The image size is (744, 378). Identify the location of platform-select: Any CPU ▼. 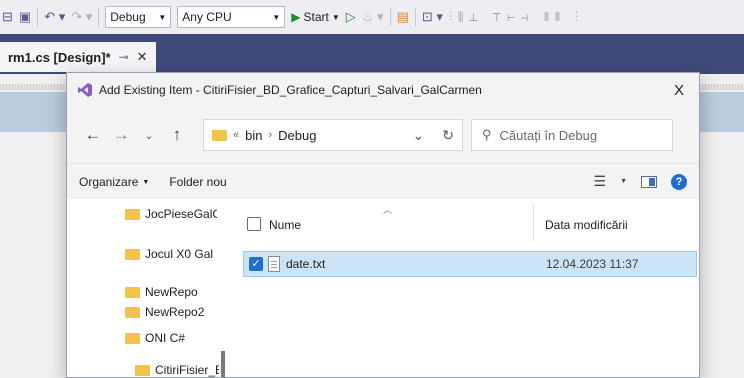
(231, 17).